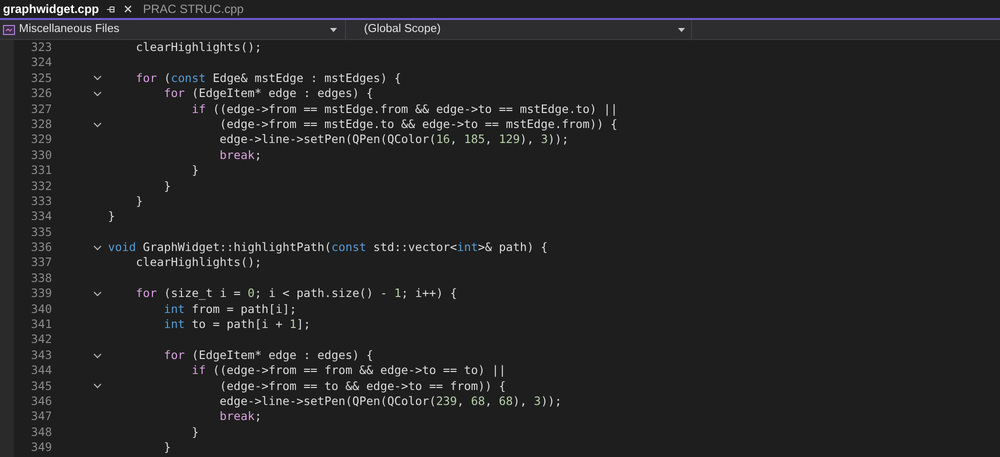 This screenshot has width=1000, height=457. I want to click on close-icon, so click(128, 9).